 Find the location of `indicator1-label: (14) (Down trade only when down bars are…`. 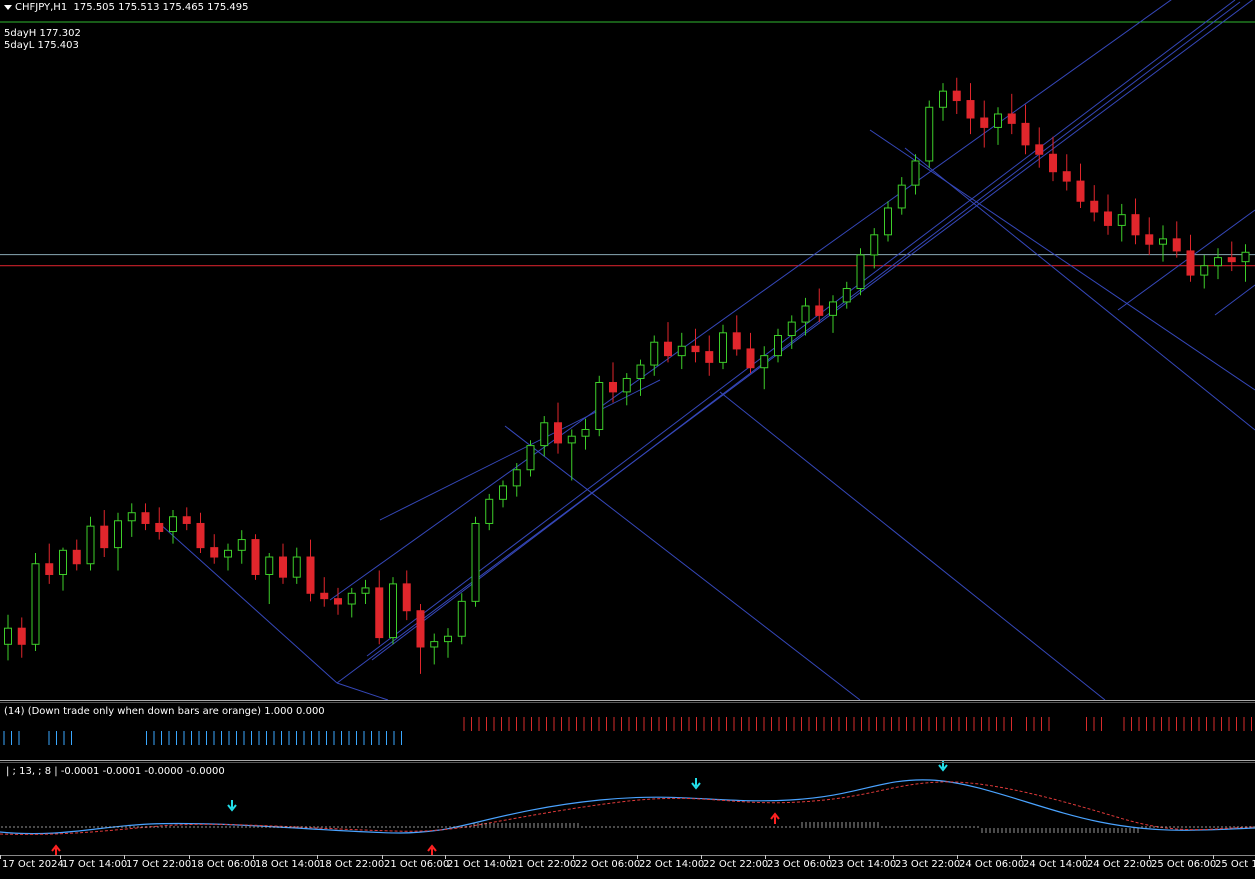

indicator1-label: (14) (Down trade only when down bars are… is located at coordinates (164, 711).